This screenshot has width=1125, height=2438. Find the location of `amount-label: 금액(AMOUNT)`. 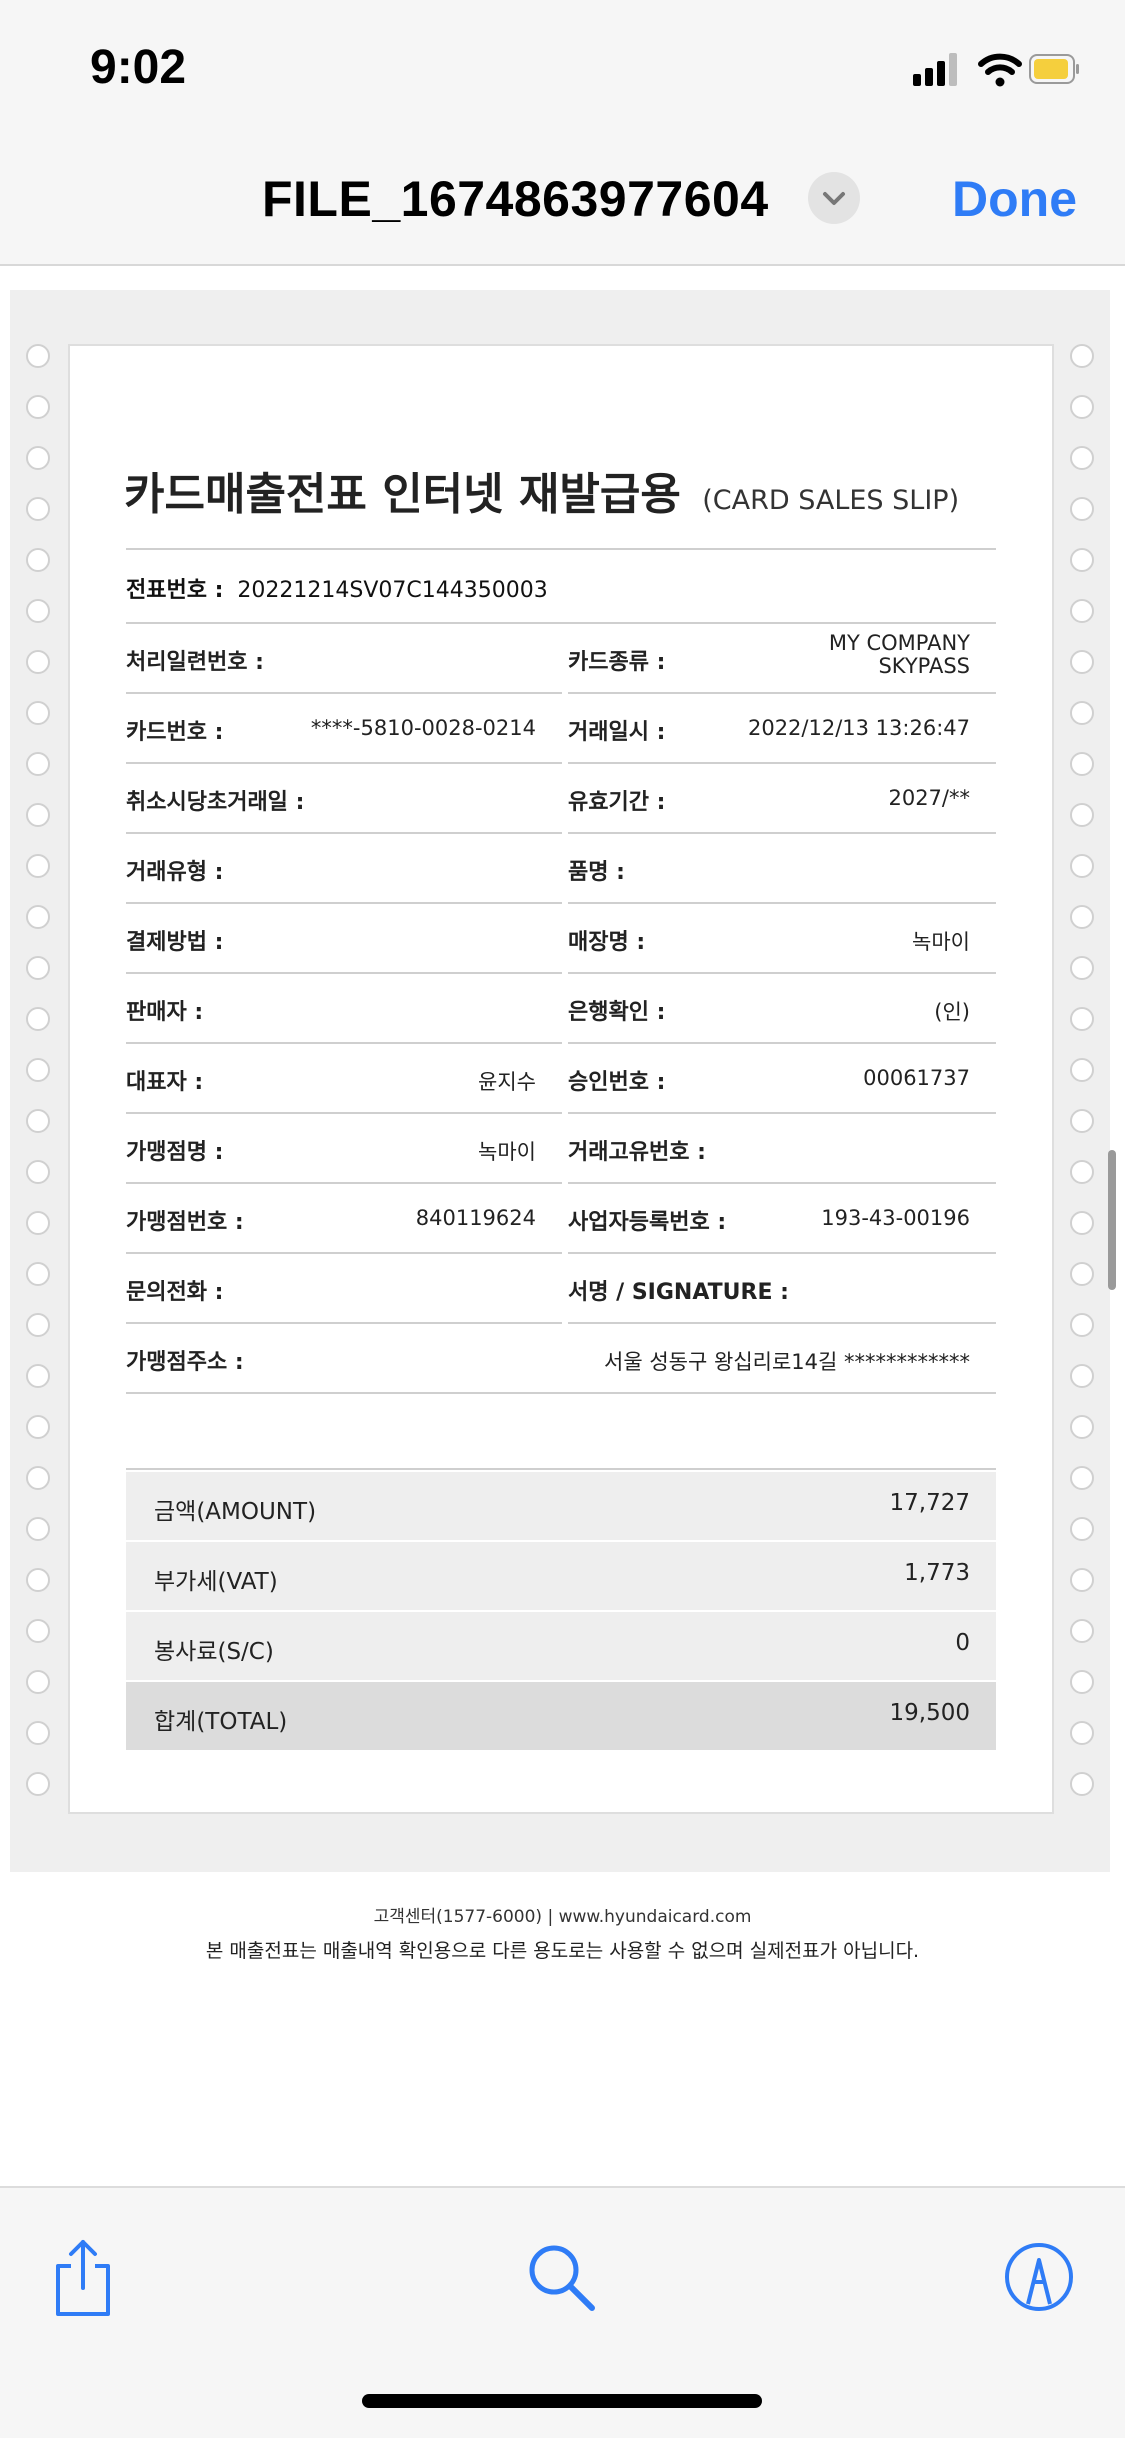

amount-label: 금액(AMOUNT) is located at coordinates (235, 1512).